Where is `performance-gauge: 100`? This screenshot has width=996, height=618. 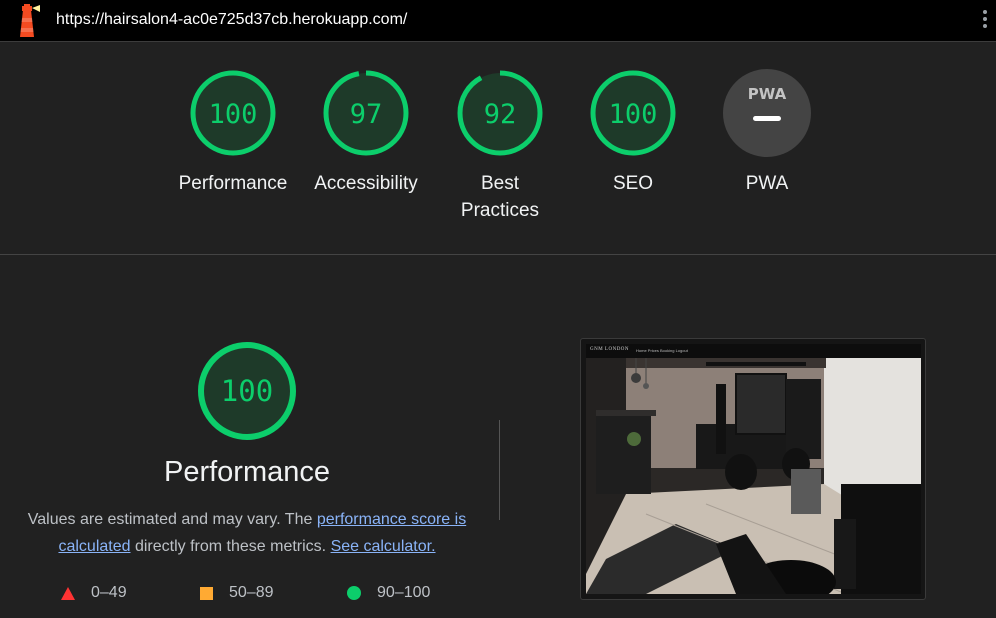
performance-gauge: 100 is located at coordinates (247, 391).